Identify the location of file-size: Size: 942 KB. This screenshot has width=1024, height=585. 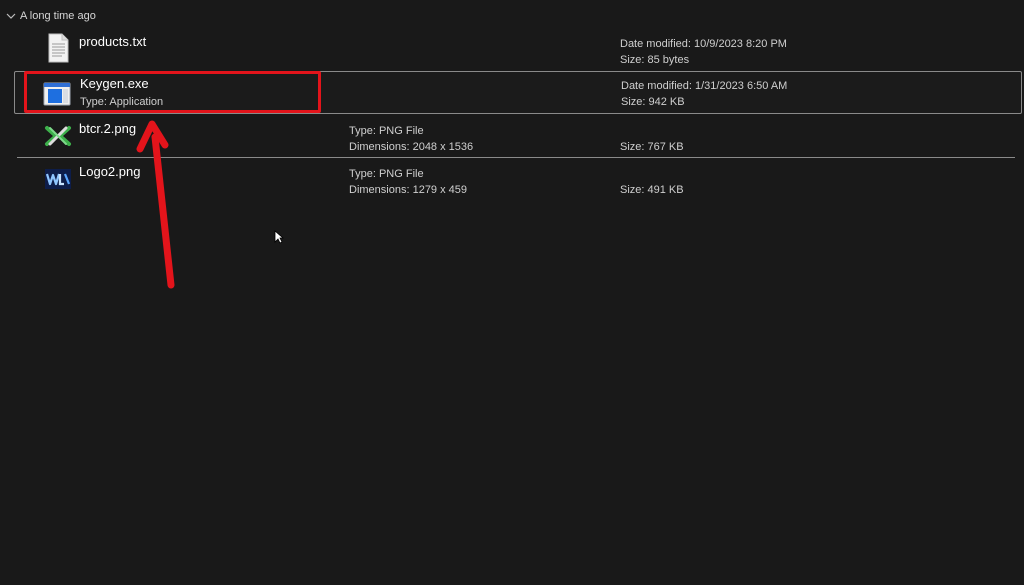
(653, 102).